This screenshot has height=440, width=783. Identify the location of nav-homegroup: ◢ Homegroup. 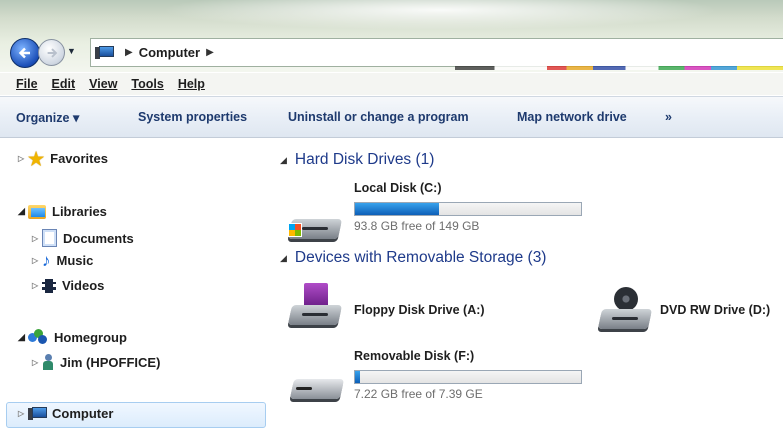
(72, 337).